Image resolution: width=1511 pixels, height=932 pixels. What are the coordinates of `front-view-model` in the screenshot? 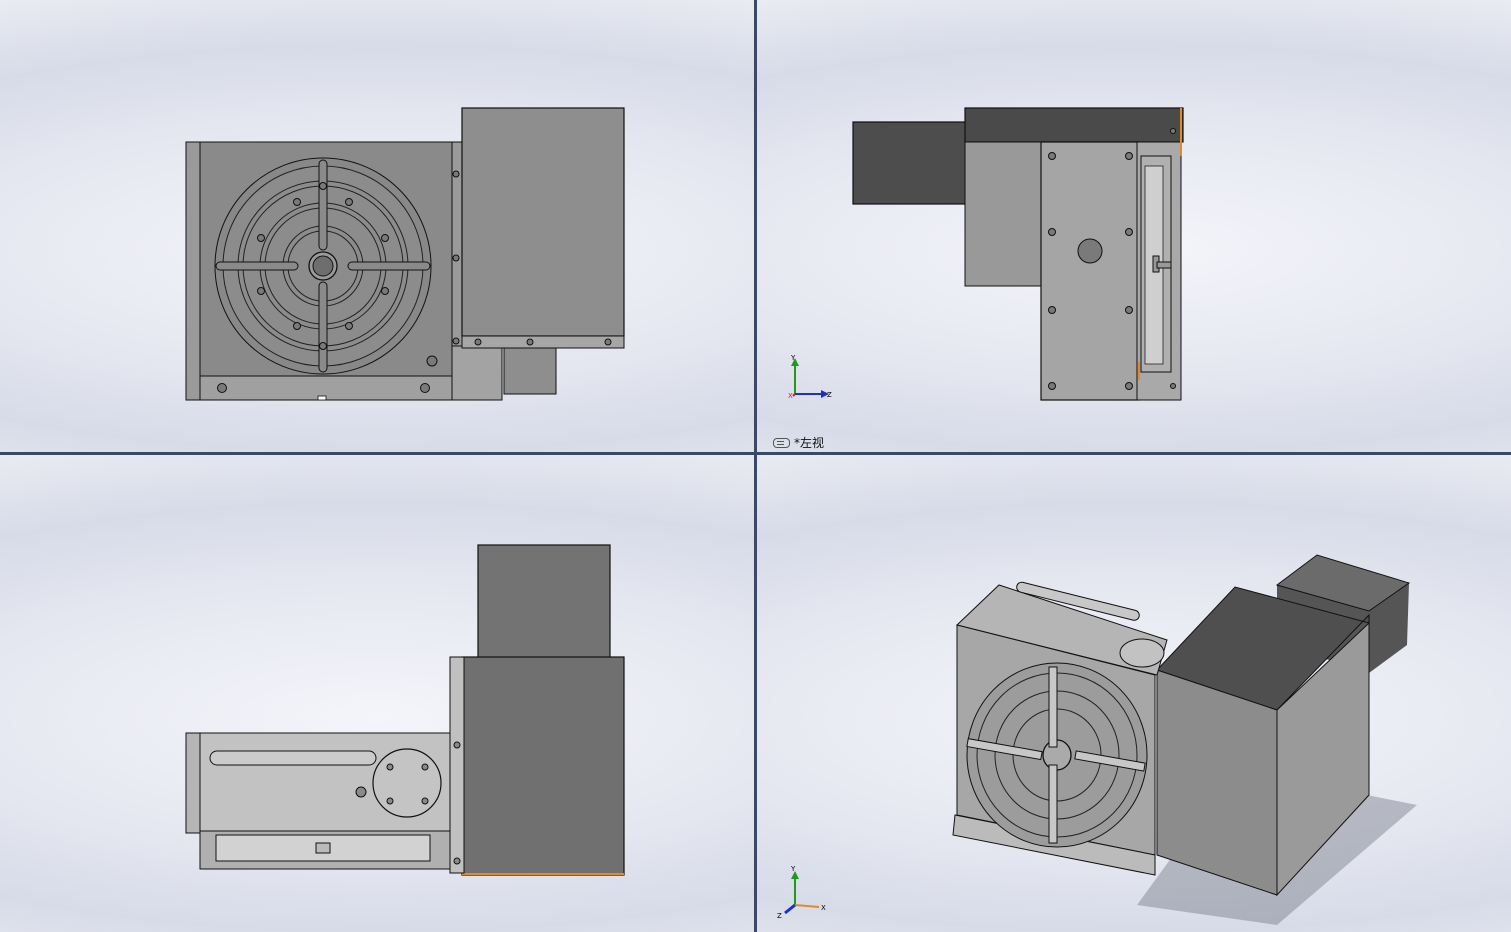 It's located at (405, 254).